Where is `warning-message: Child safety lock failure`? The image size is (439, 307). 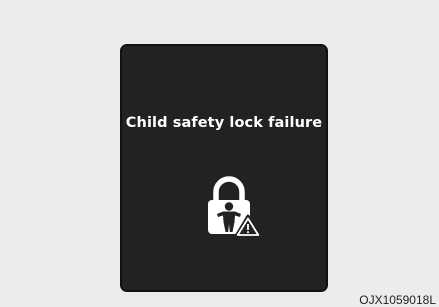
warning-message: Child safety lock failure is located at coordinates (224, 123).